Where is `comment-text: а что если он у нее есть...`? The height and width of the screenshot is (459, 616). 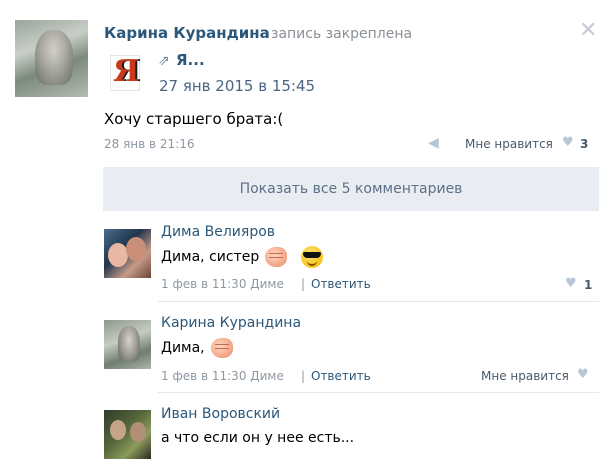 comment-text: а что если он у нее есть... is located at coordinates (258, 438).